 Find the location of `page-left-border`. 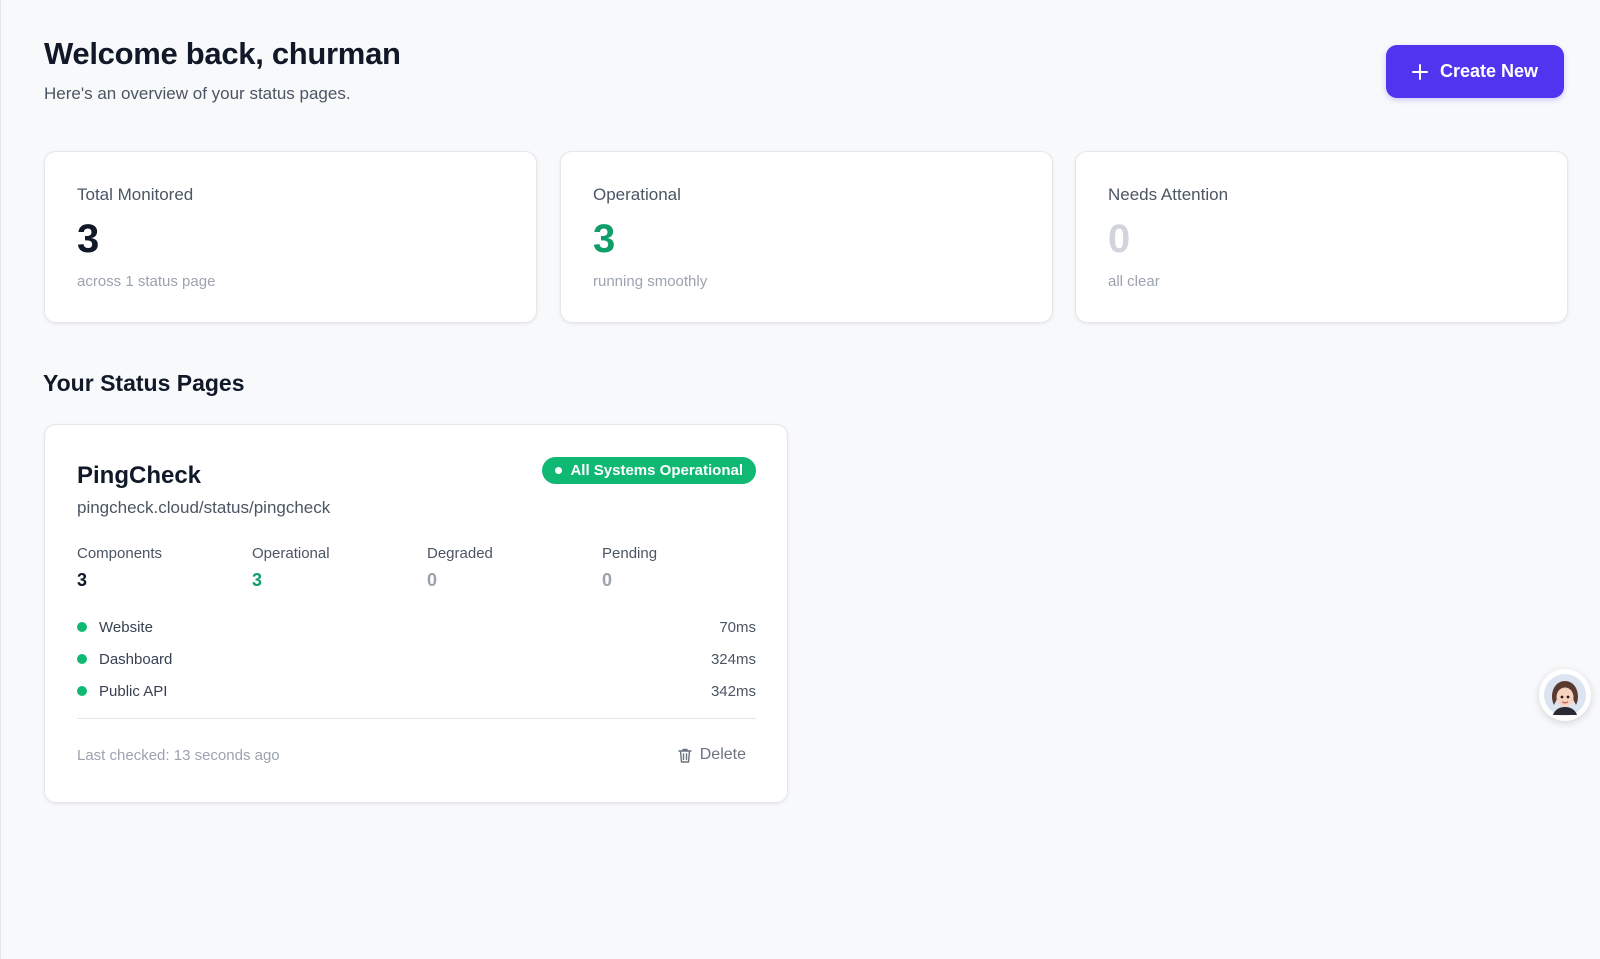

page-left-border is located at coordinates (0, 479).